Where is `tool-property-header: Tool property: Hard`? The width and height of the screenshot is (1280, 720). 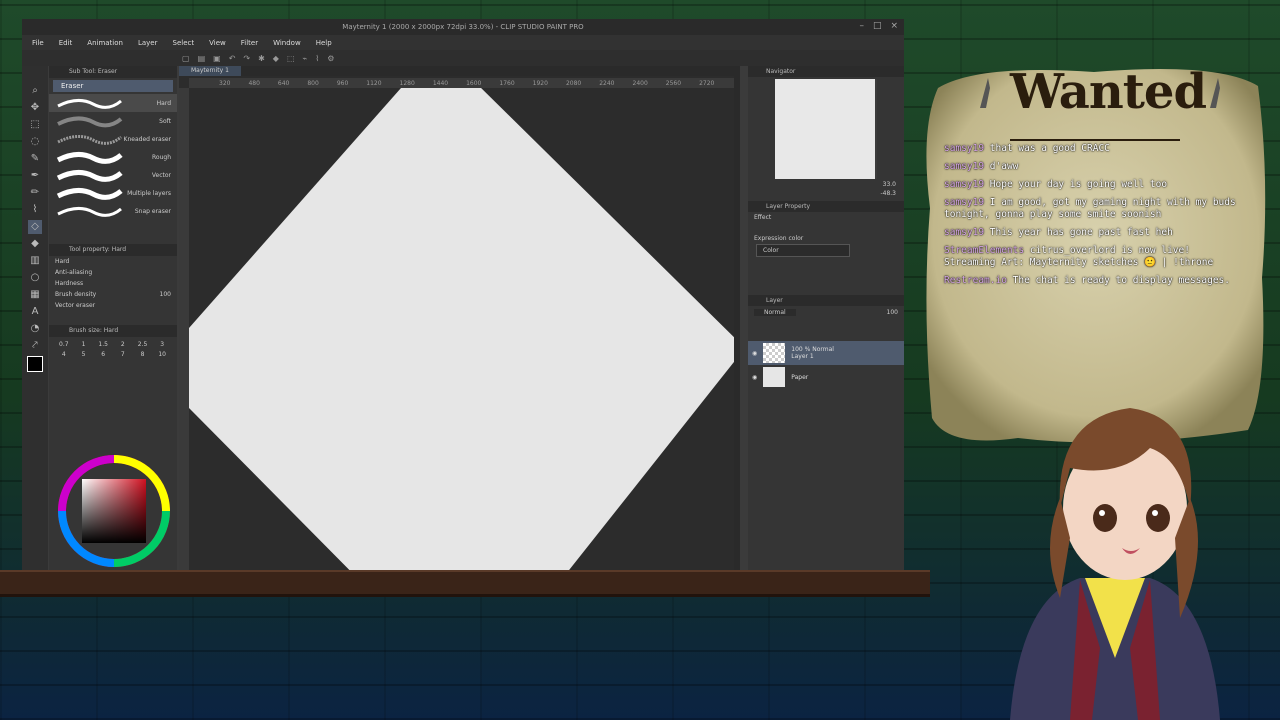
tool-property-header: Tool property: Hard is located at coordinates (113, 250).